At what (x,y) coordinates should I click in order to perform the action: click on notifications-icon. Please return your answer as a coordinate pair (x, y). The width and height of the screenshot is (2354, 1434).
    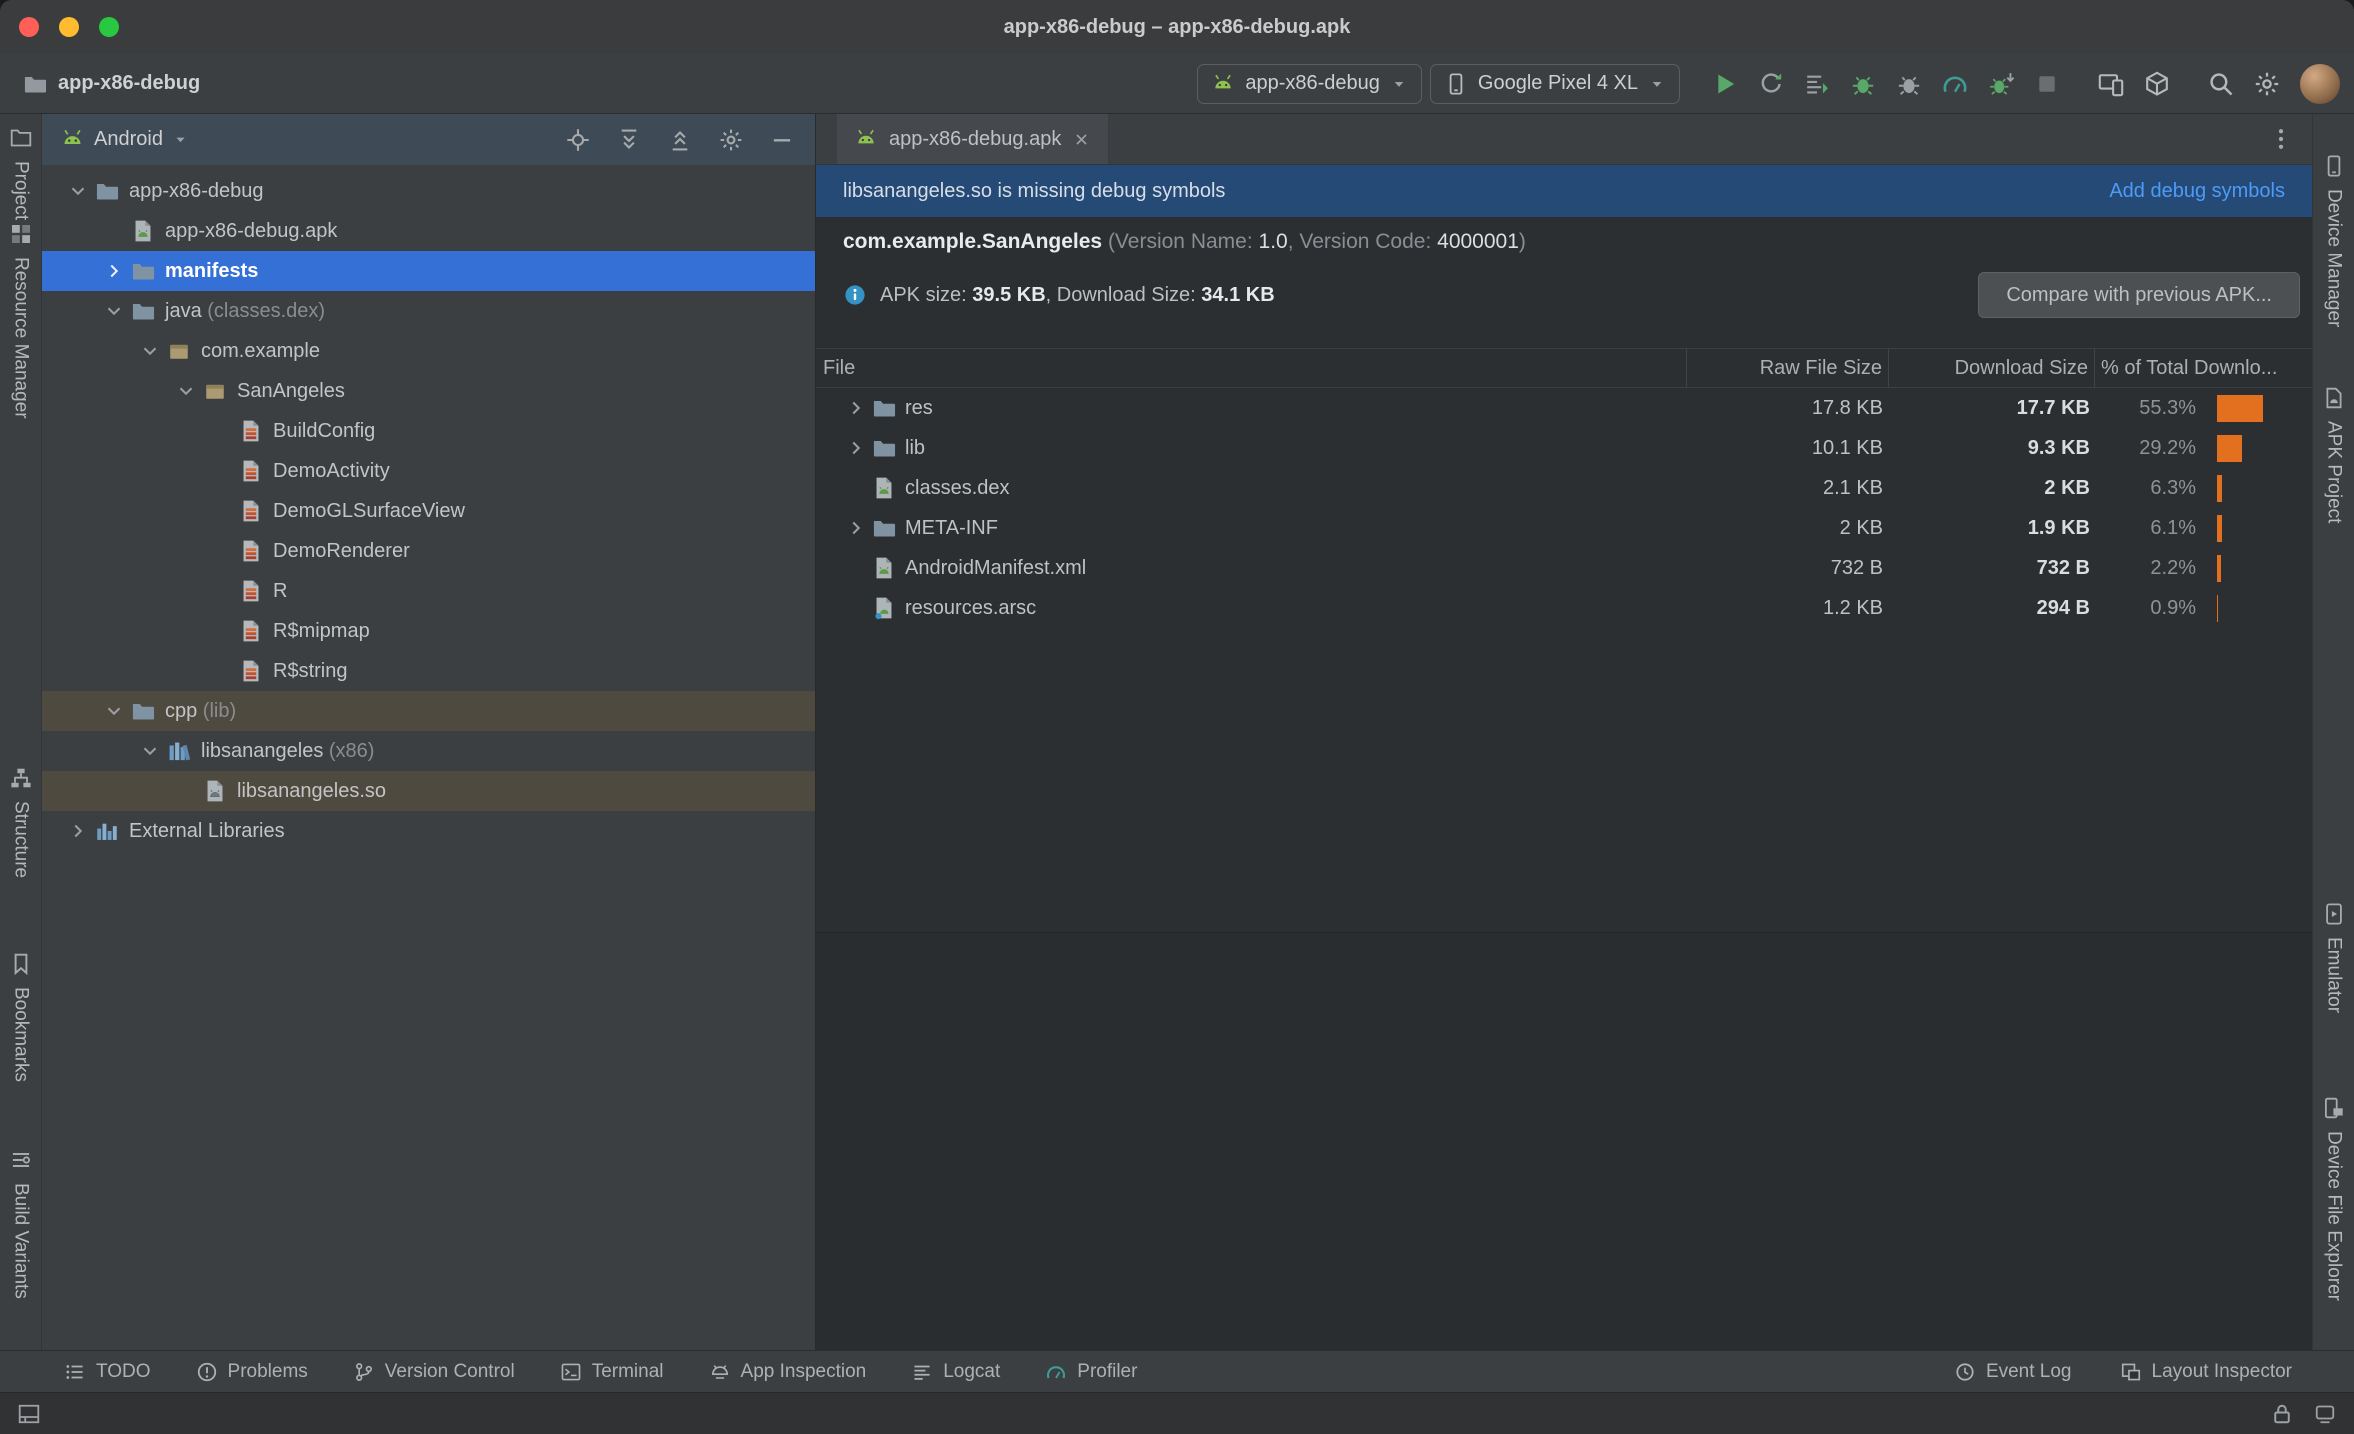
    Looking at the image, I should click on (2325, 1414).